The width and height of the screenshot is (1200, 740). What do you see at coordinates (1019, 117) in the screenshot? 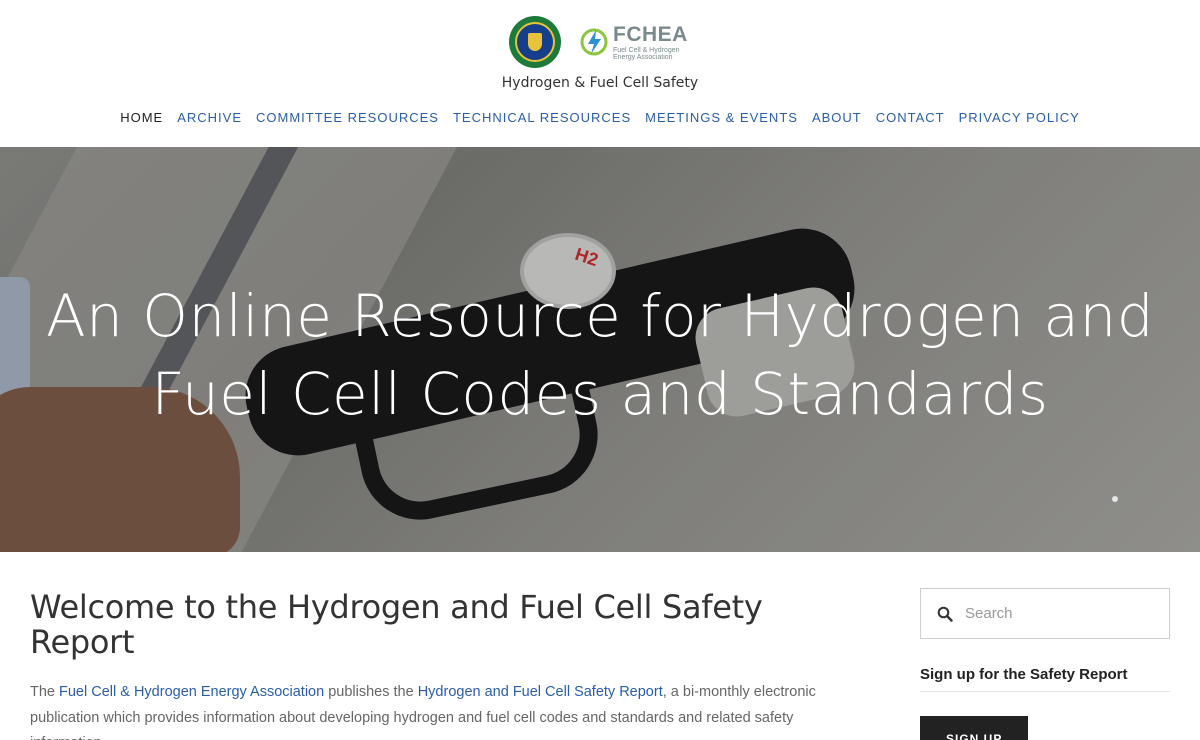
I see `nav-privacy-policy: PRIVACY POLICY` at bounding box center [1019, 117].